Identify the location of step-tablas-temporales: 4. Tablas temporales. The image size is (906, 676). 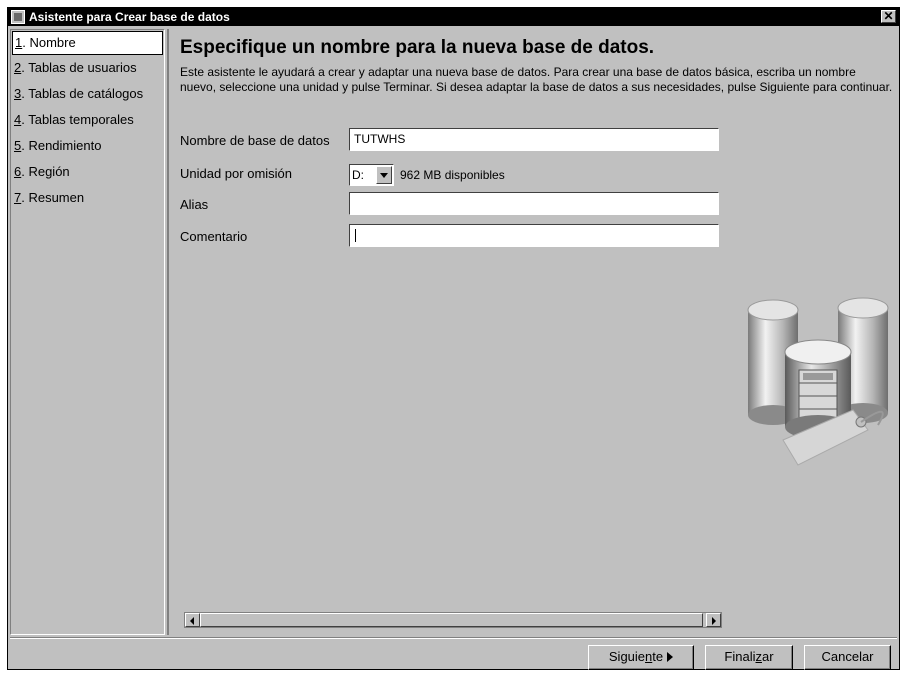
(87, 121).